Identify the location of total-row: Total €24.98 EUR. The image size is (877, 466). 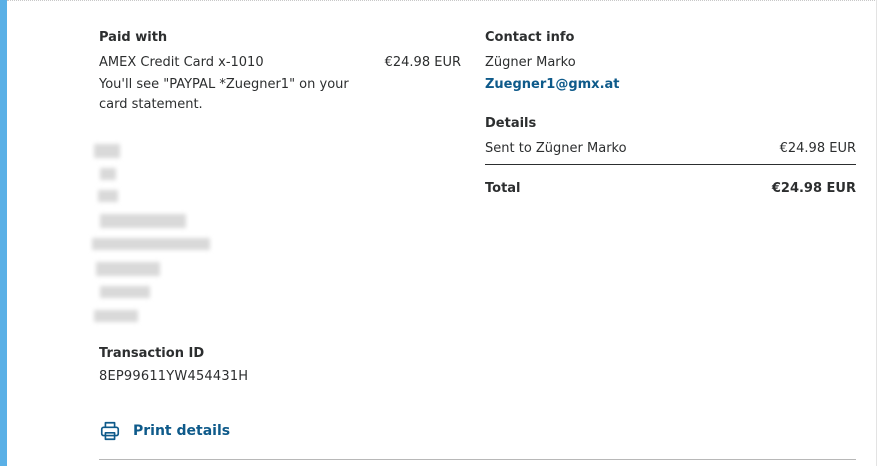
(670, 188).